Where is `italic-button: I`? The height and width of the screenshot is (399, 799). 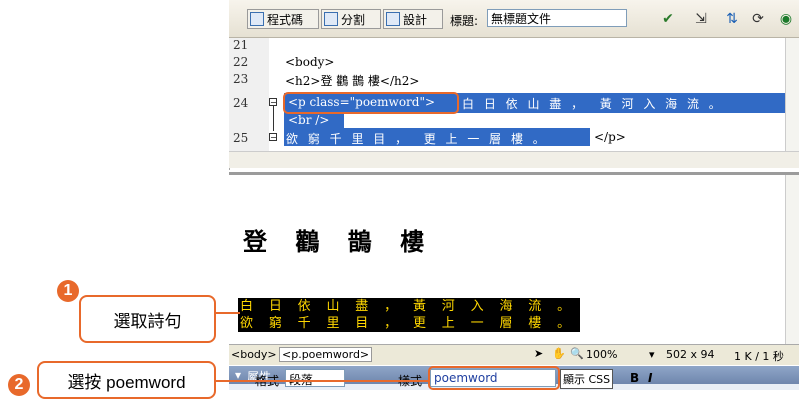 italic-button: I is located at coordinates (650, 378).